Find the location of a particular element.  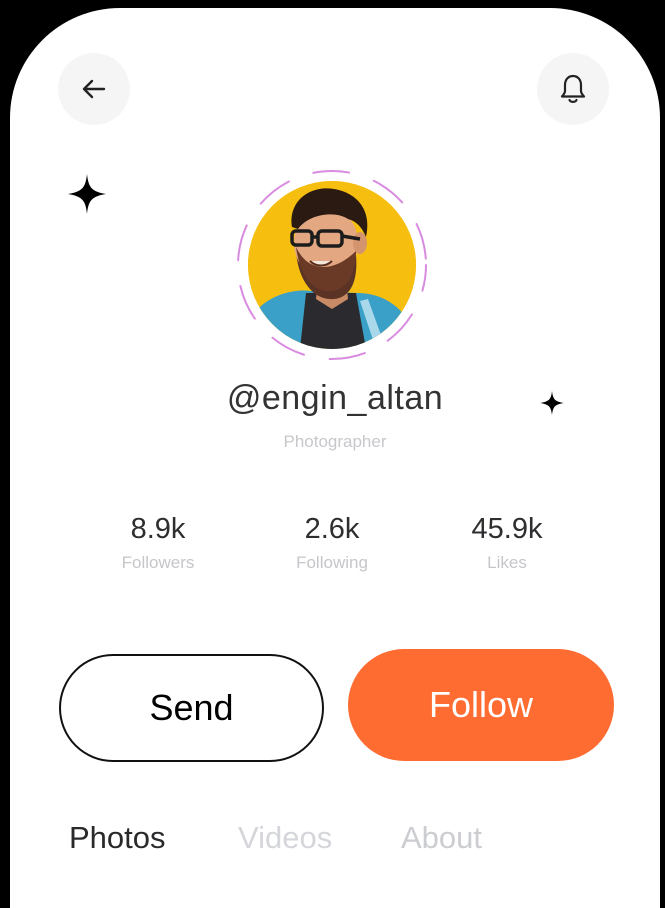

stat-value: 45.9k is located at coordinates (507, 529).